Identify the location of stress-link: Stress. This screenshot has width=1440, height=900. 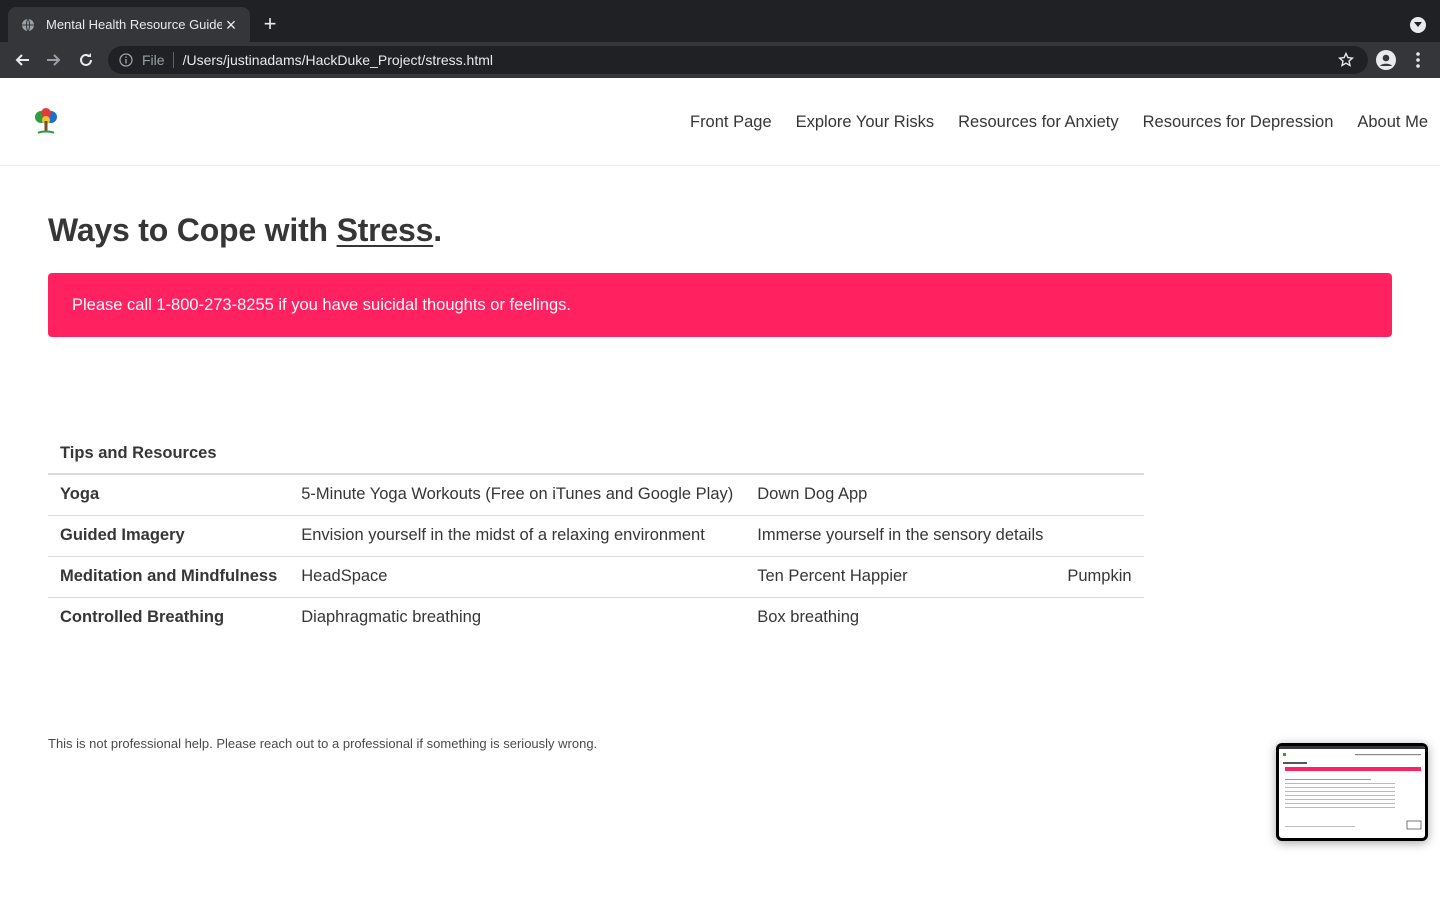
(385, 230).